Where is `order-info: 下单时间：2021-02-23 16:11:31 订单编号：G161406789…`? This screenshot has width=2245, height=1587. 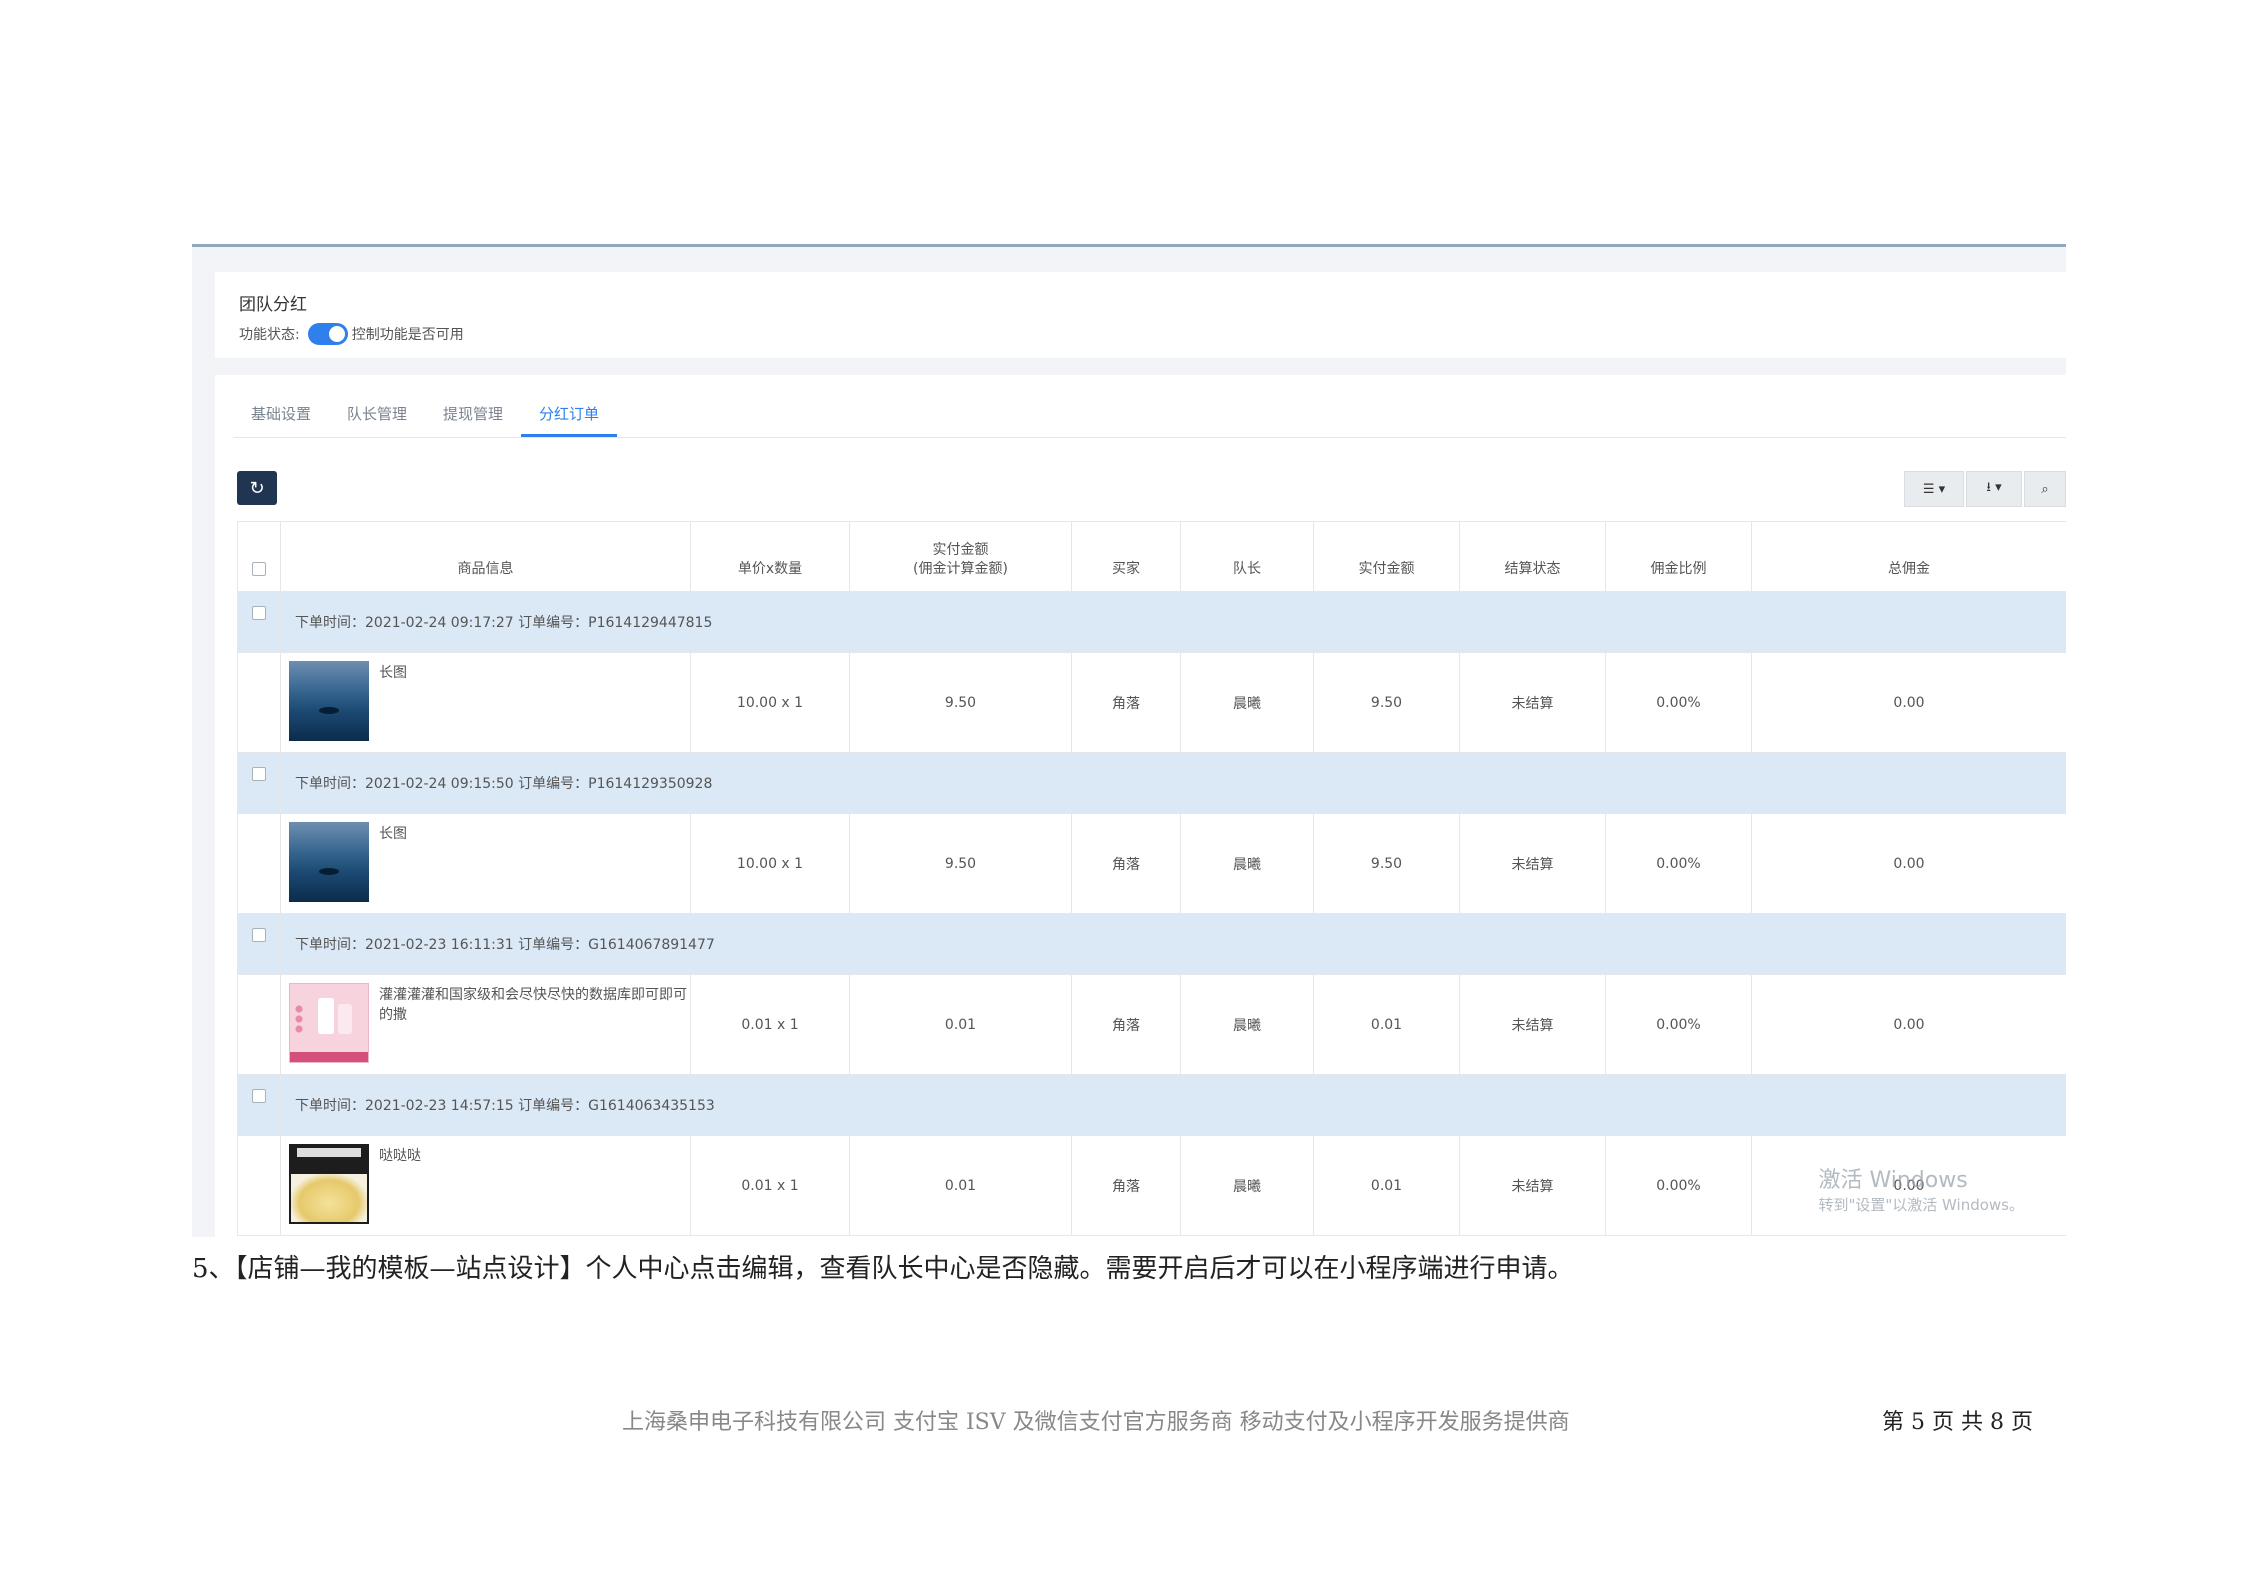
order-info: 下单时间：2021-02-23 16:11:31 订单编号：G161406789… is located at coordinates (1173, 944).